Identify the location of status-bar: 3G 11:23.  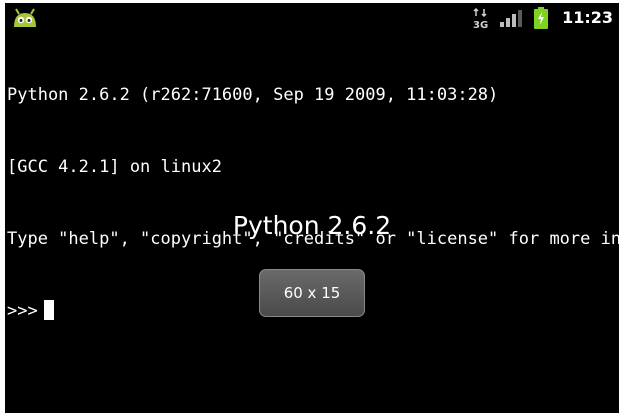
(312, 18).